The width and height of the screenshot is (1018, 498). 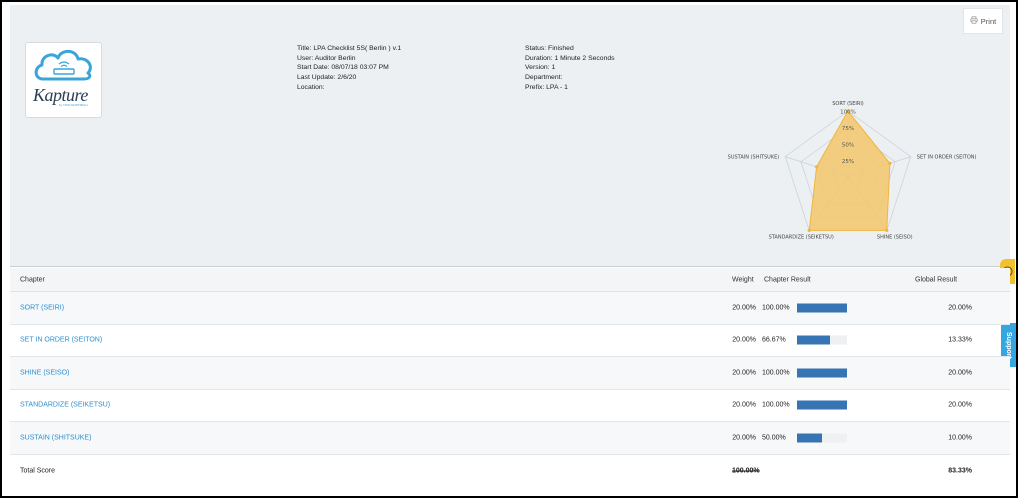 What do you see at coordinates (546, 87) in the screenshot?
I see `info-prefix: Prefix: LPA - 1` at bounding box center [546, 87].